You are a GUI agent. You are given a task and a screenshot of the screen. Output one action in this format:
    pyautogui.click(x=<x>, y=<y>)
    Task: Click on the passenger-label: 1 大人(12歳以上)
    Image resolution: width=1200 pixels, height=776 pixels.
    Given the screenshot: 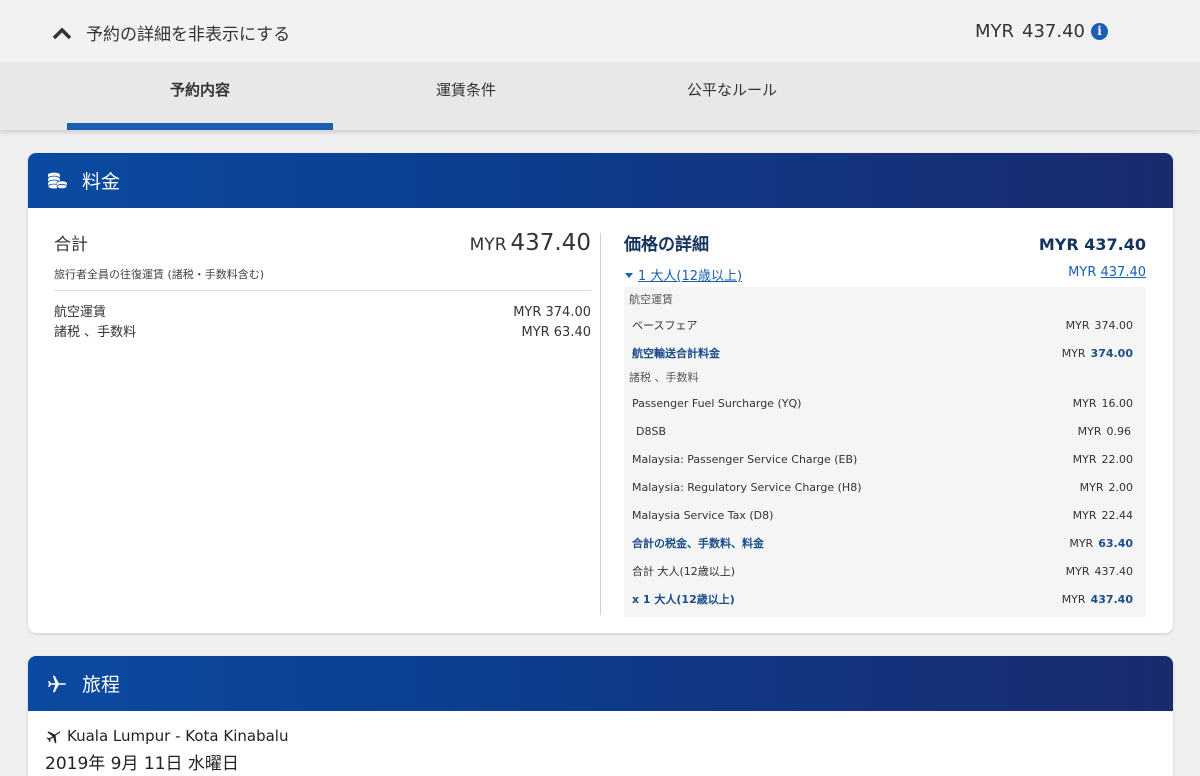 What is the action you would take?
    pyautogui.click(x=690, y=276)
    